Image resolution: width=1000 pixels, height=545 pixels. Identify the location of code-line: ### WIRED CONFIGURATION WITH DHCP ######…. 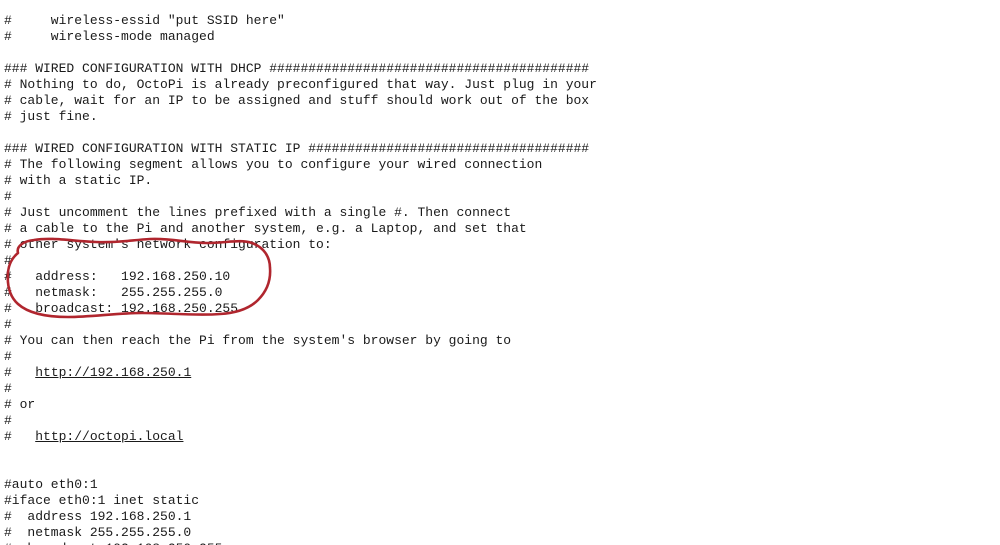
(297, 68).